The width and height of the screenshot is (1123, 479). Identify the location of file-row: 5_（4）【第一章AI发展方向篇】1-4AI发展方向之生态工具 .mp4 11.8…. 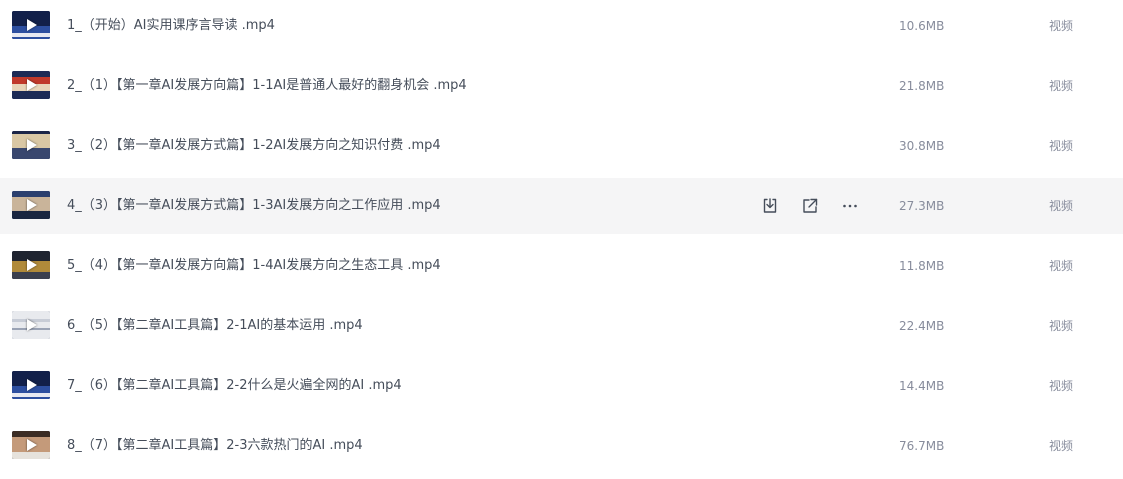
(561, 266).